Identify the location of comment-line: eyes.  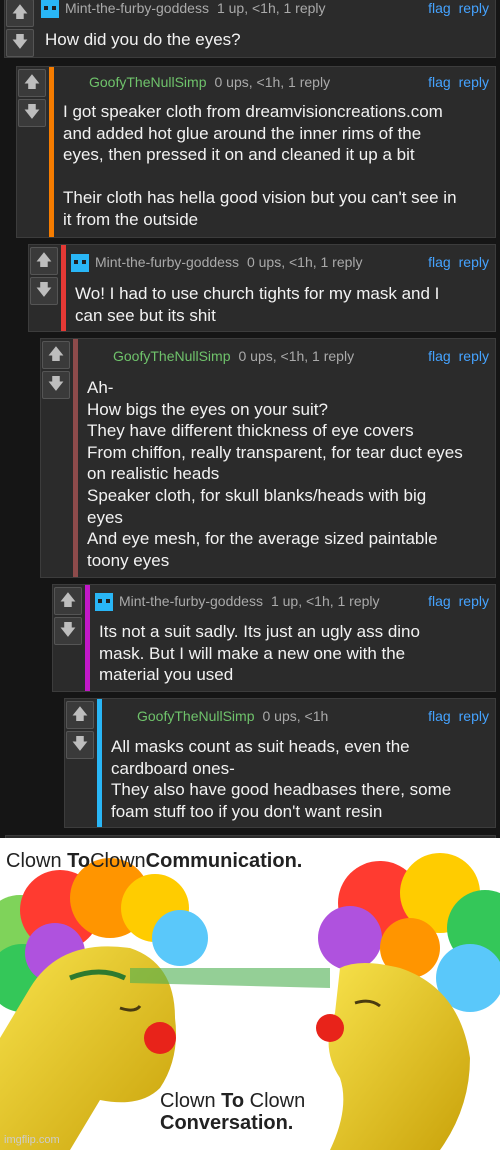
(105, 517).